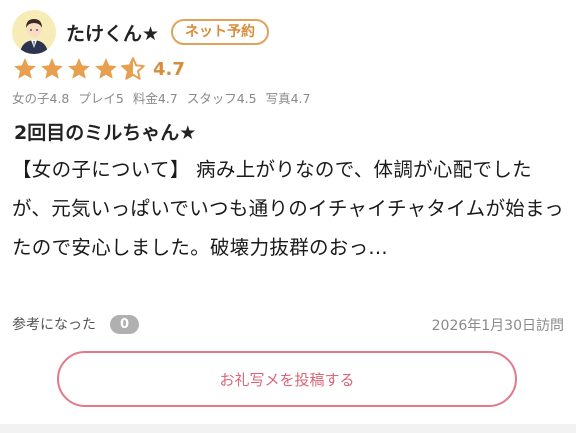 Image resolution: width=576 pixels, height=433 pixels. Describe the element at coordinates (155, 98) in the screenshot. I see `sub-score-price: 料金4.7` at that location.